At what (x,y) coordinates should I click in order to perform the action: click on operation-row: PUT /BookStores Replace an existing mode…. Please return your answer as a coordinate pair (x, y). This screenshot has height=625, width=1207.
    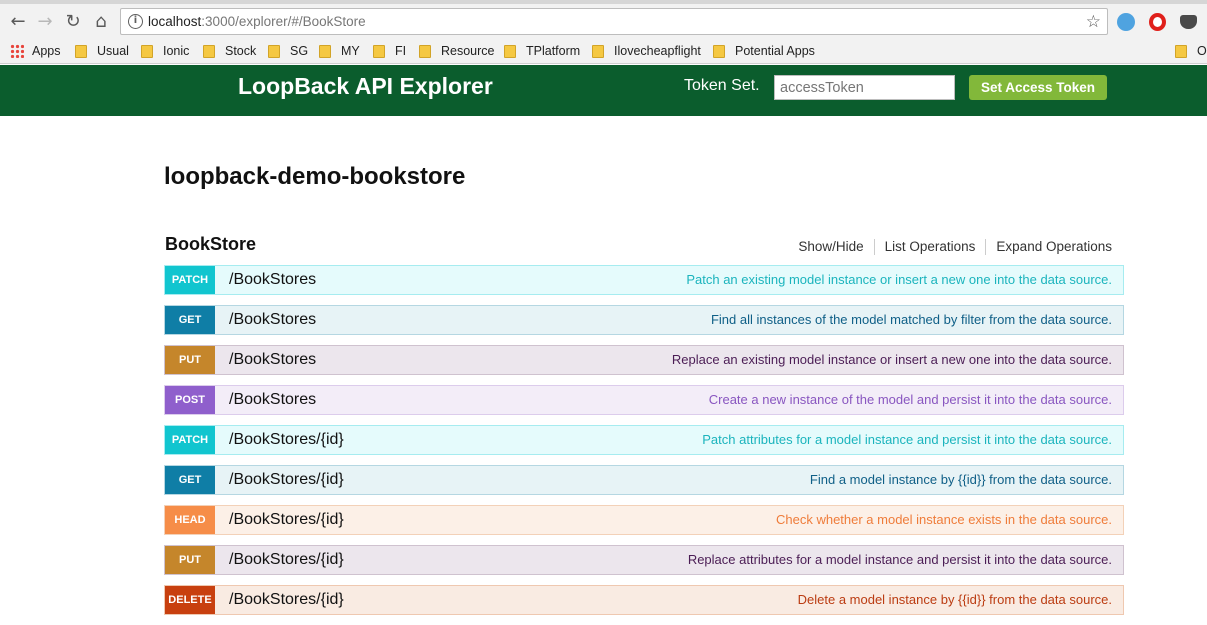
    Looking at the image, I should click on (644, 360).